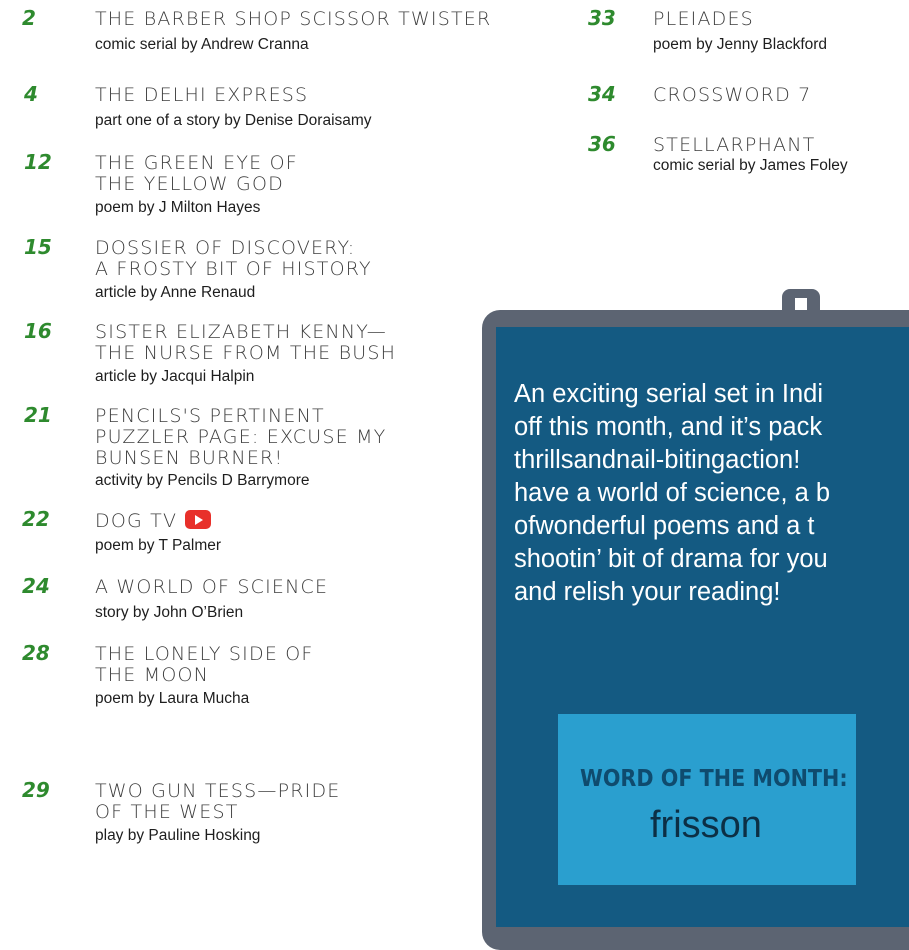 This screenshot has width=909, height=950. Describe the element at coordinates (136, 521) in the screenshot. I see `toc-title-text: DOG TV` at that location.